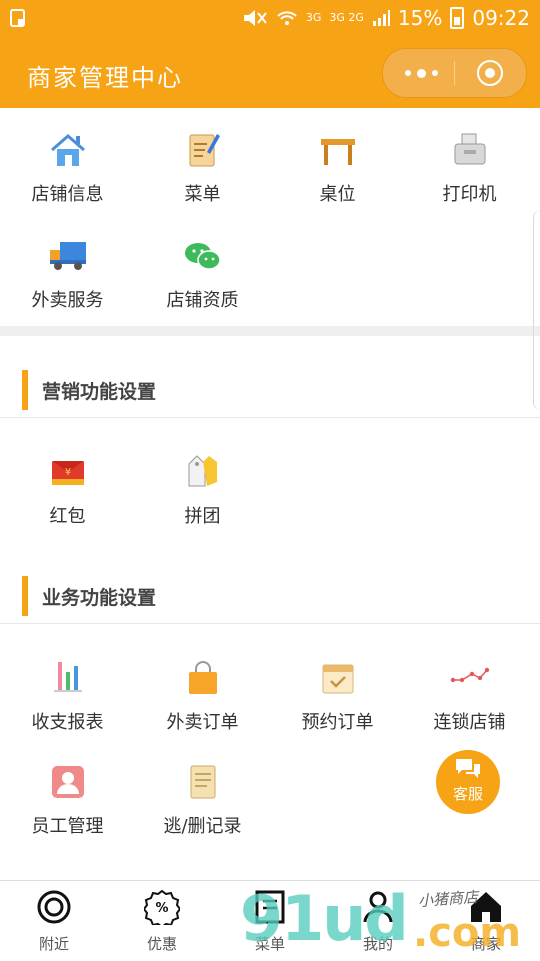 Image resolution: width=540 pixels, height=961 pixels. I want to click on tab-nearby: 附近, so click(54, 921).